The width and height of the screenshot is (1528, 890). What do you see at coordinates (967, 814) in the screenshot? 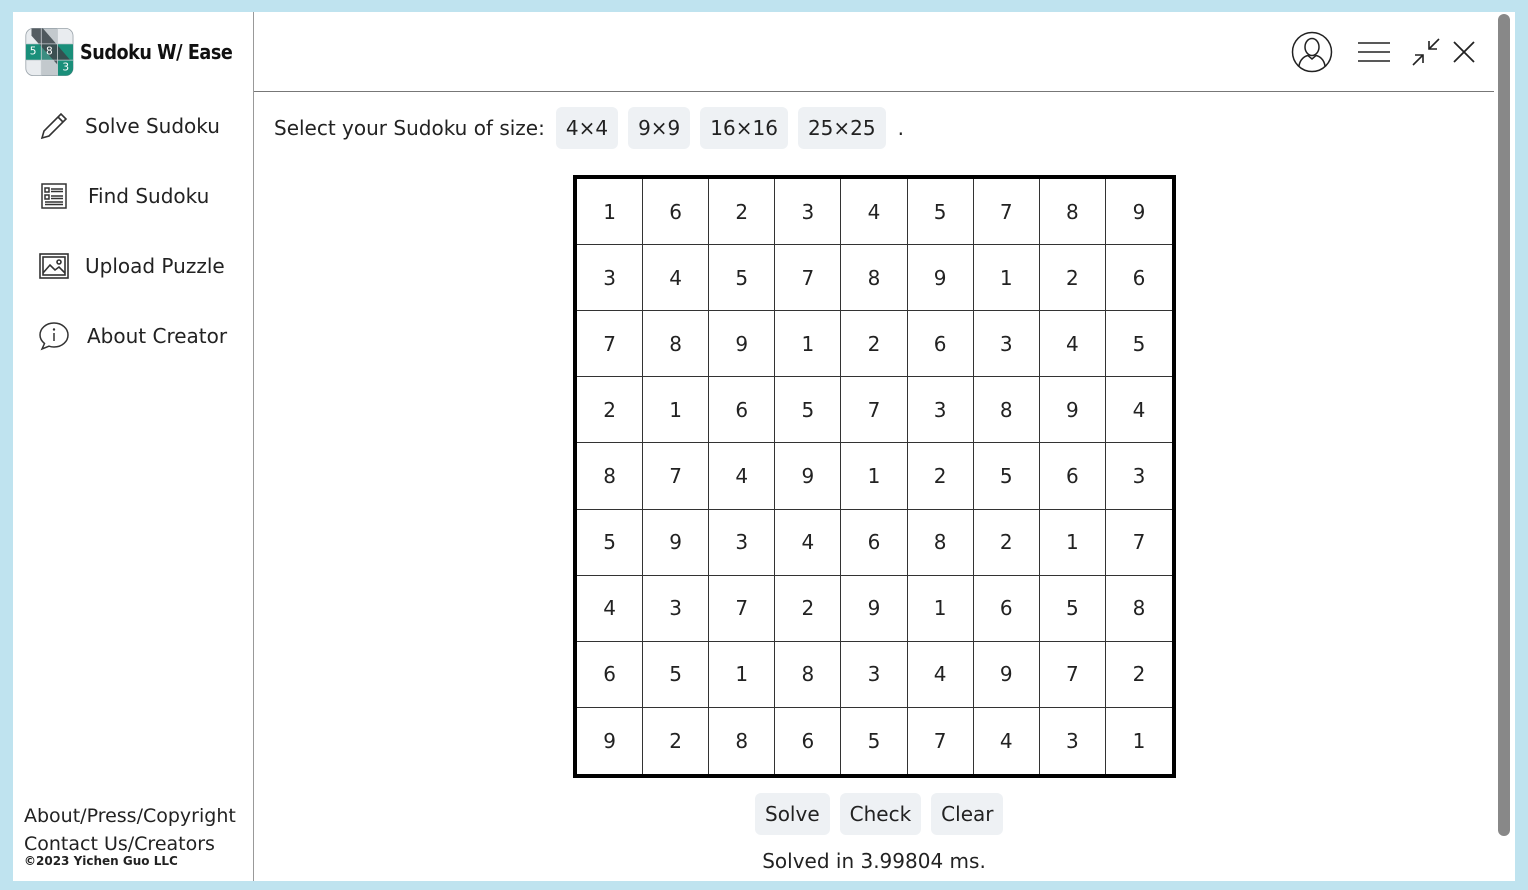
I see `clear-button: Clear` at bounding box center [967, 814].